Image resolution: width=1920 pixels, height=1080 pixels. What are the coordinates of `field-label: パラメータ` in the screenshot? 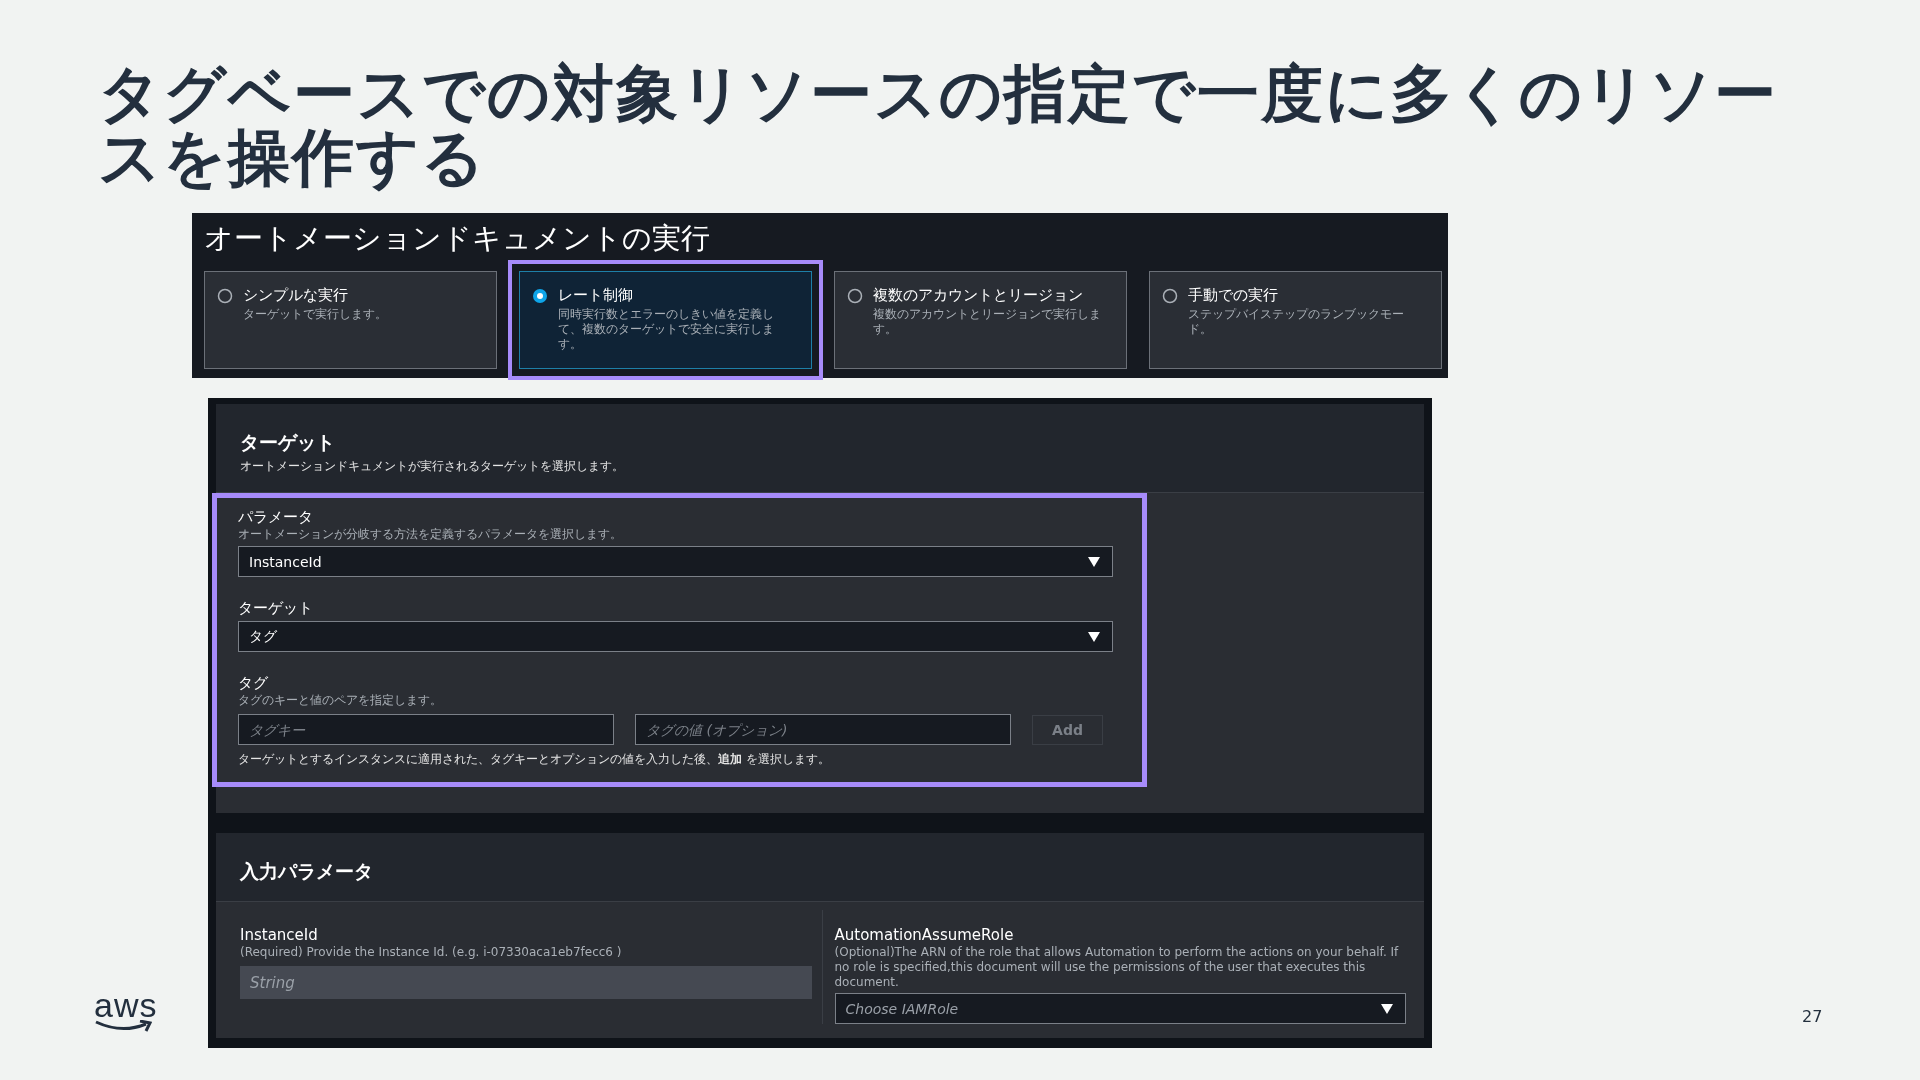 It's located at (276, 517).